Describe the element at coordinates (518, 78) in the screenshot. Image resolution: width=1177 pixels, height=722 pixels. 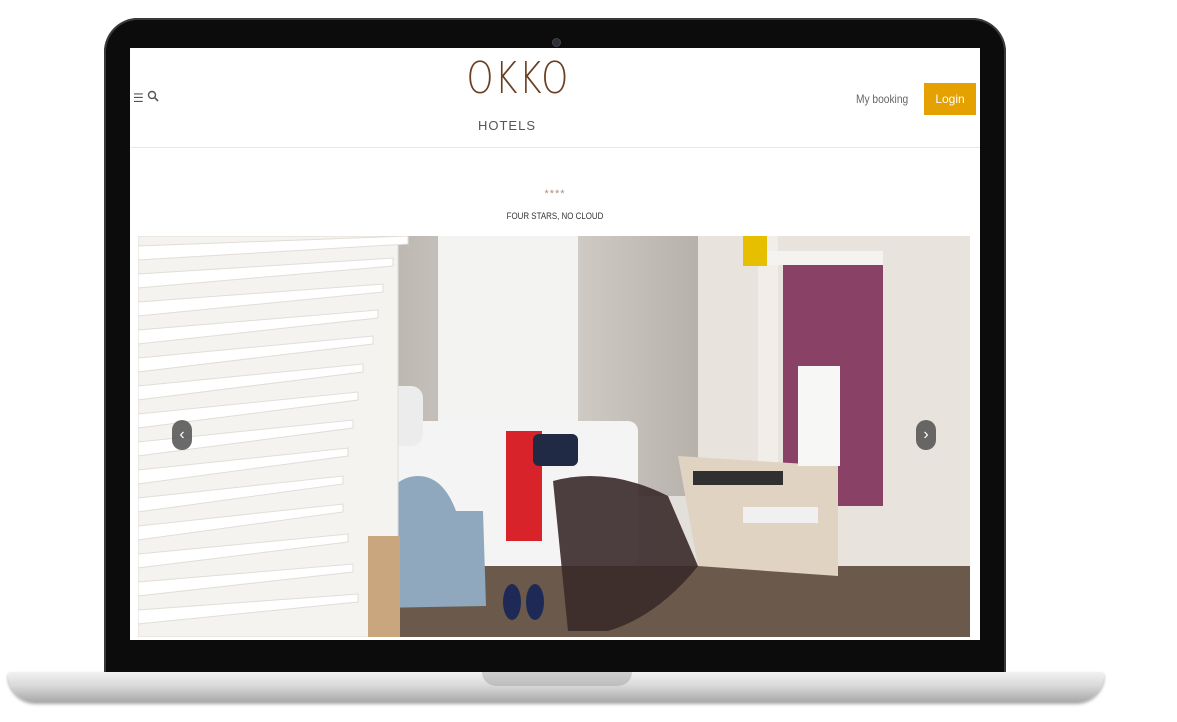
I see `logo-wordmark: OKKO` at that location.